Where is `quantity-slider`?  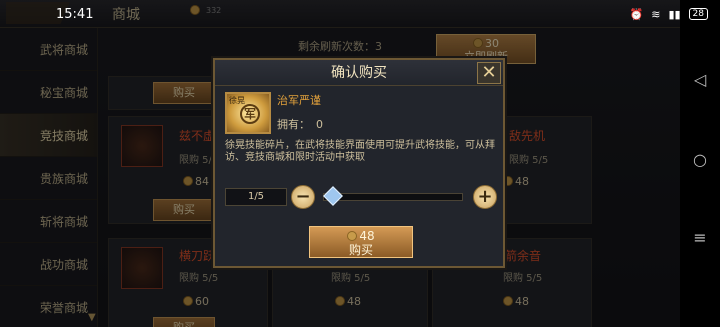 quantity-slider is located at coordinates (393, 196).